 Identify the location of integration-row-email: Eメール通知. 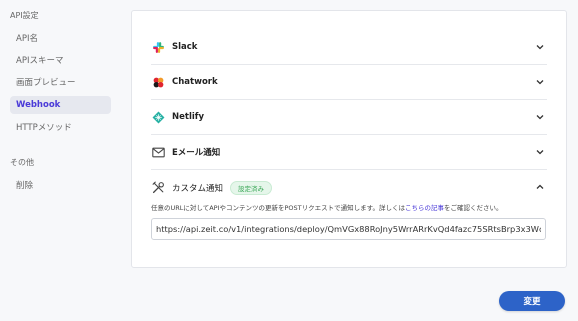
(349, 152).